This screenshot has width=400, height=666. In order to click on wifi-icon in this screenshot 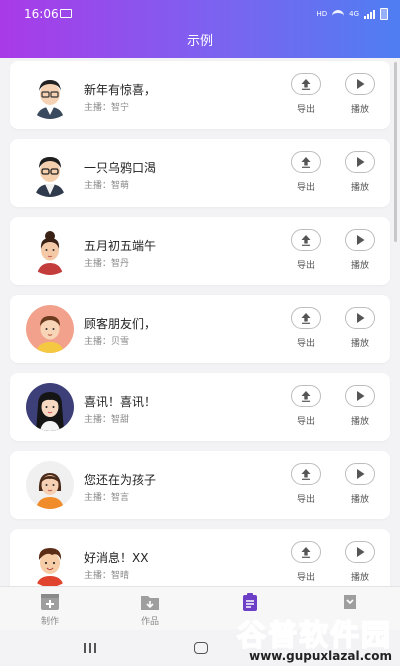, I will do `click(338, 14)`.